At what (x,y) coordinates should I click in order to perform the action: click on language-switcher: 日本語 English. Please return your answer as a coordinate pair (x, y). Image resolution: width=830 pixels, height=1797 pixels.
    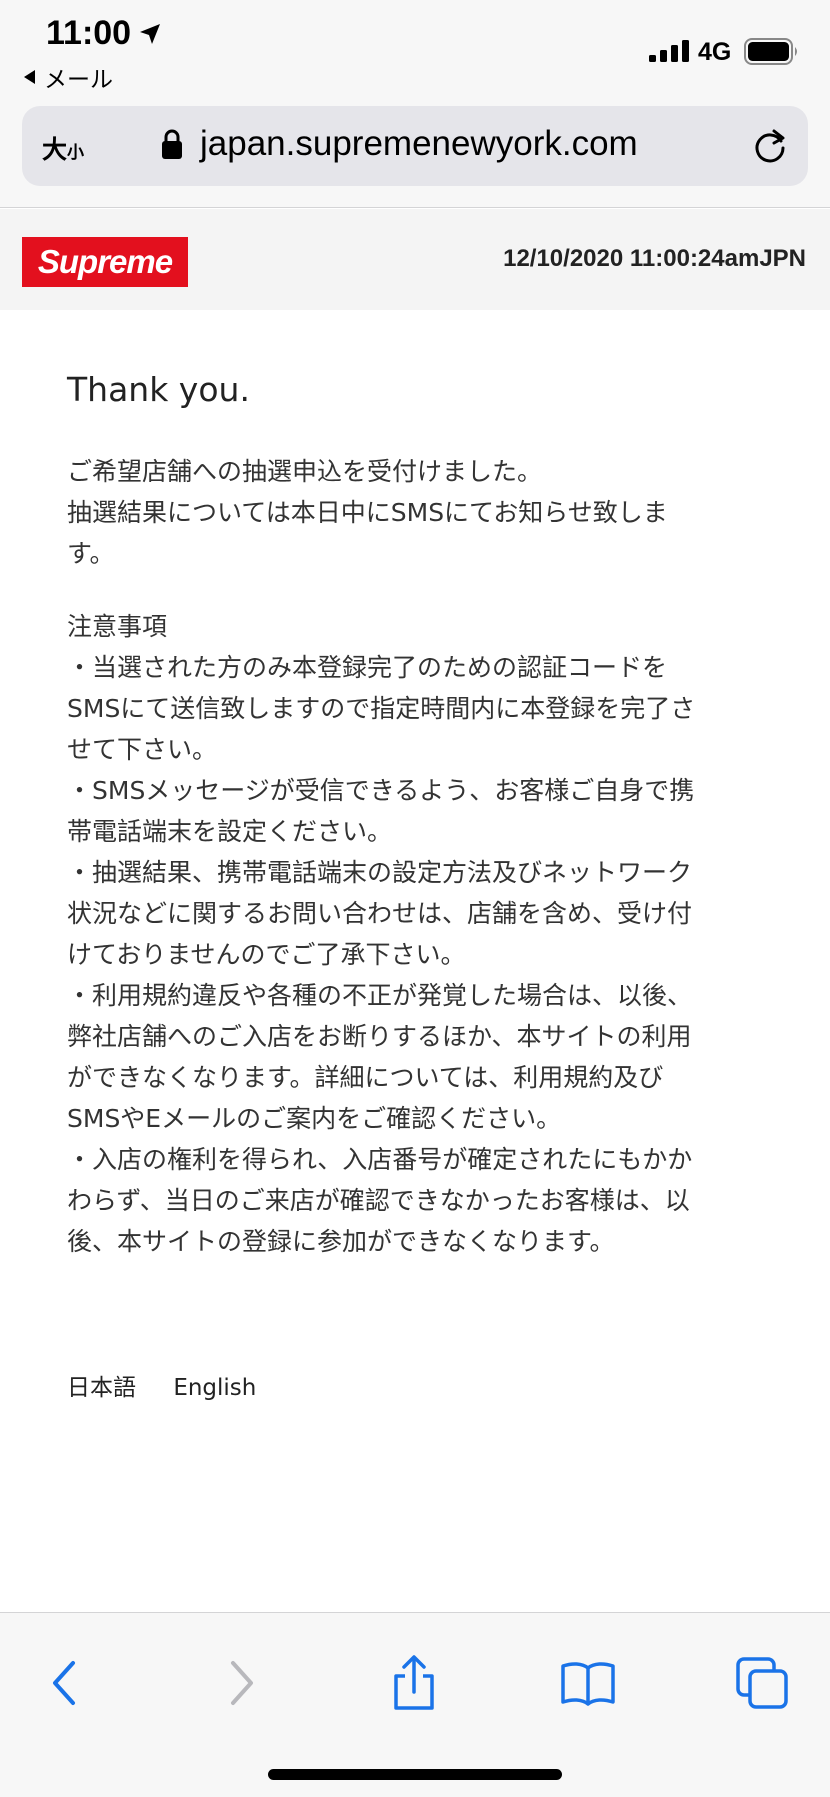
    Looking at the image, I should click on (161, 1385).